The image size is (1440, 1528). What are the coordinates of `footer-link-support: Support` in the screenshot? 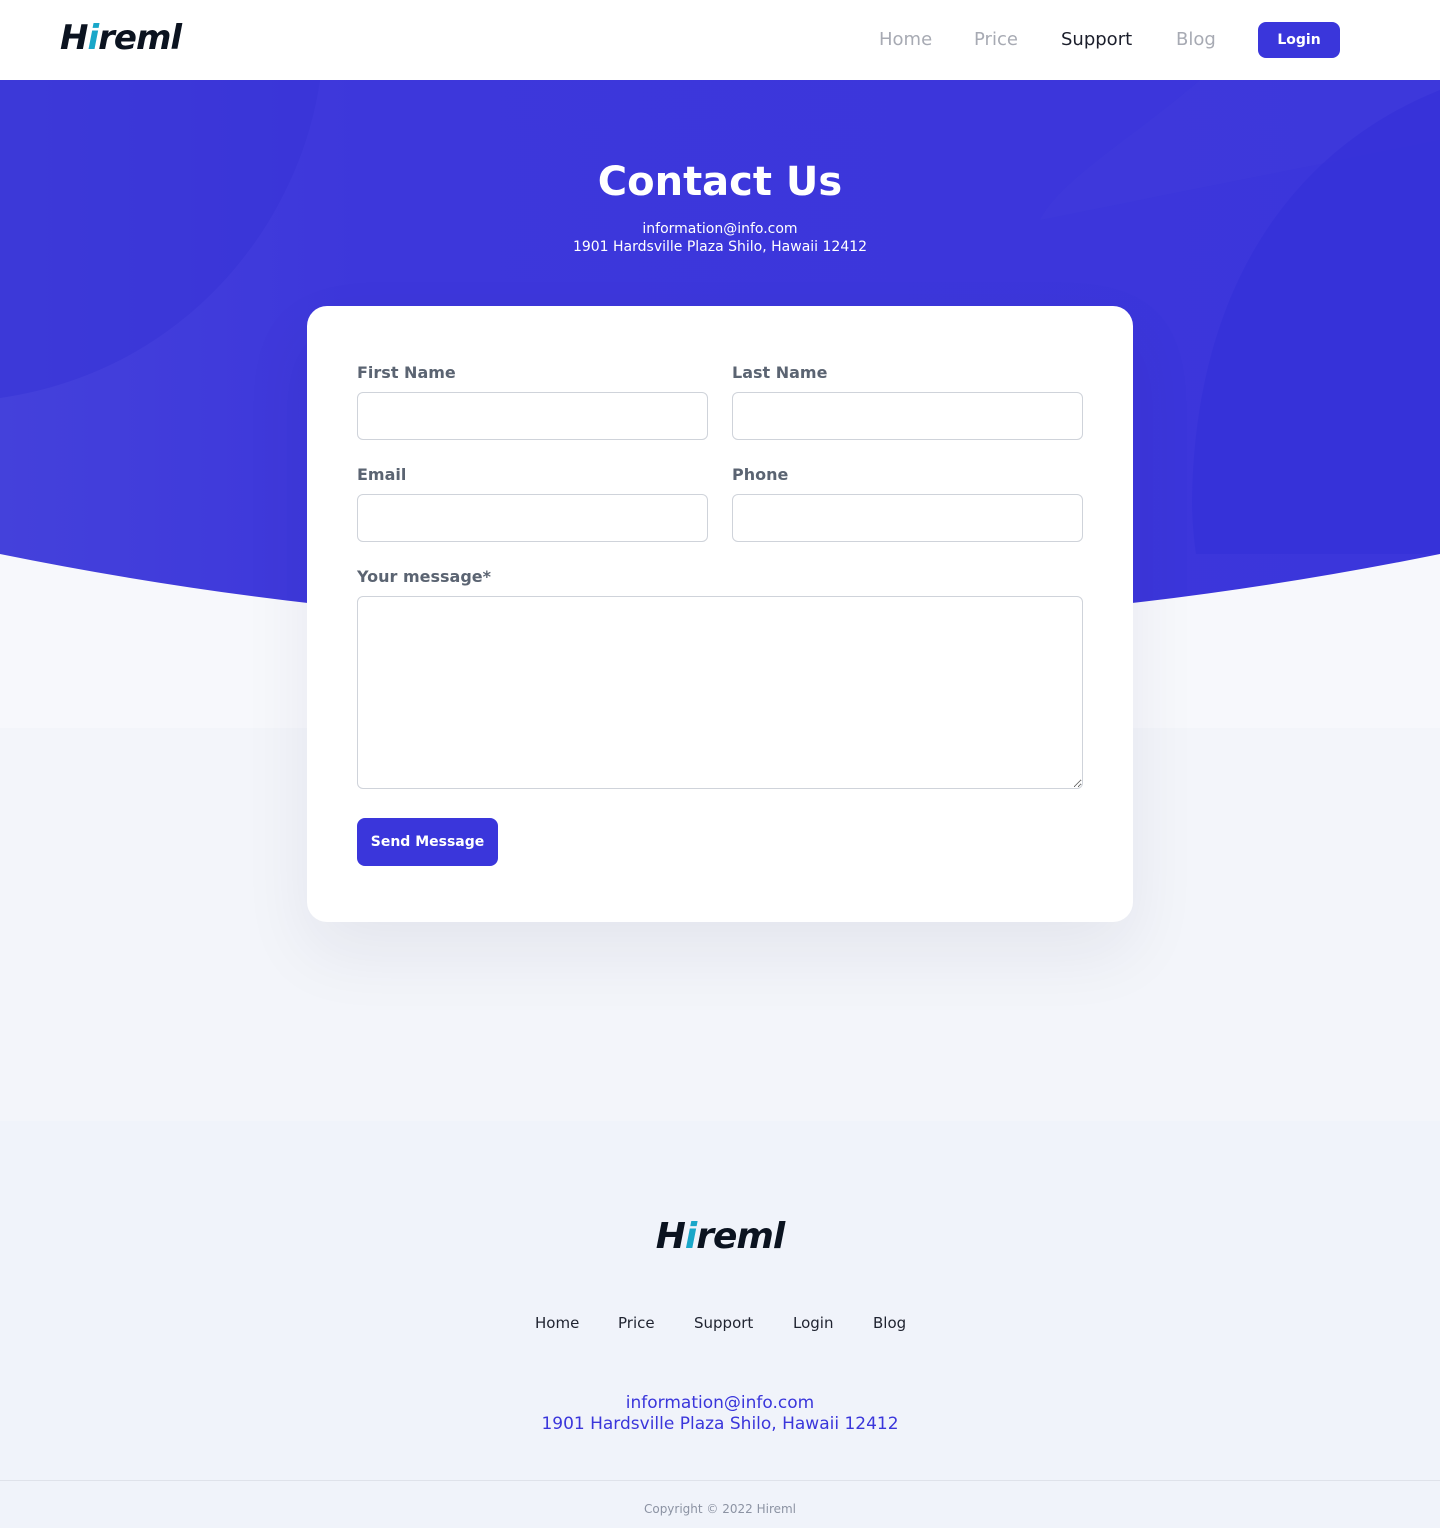 It's located at (723, 1323).